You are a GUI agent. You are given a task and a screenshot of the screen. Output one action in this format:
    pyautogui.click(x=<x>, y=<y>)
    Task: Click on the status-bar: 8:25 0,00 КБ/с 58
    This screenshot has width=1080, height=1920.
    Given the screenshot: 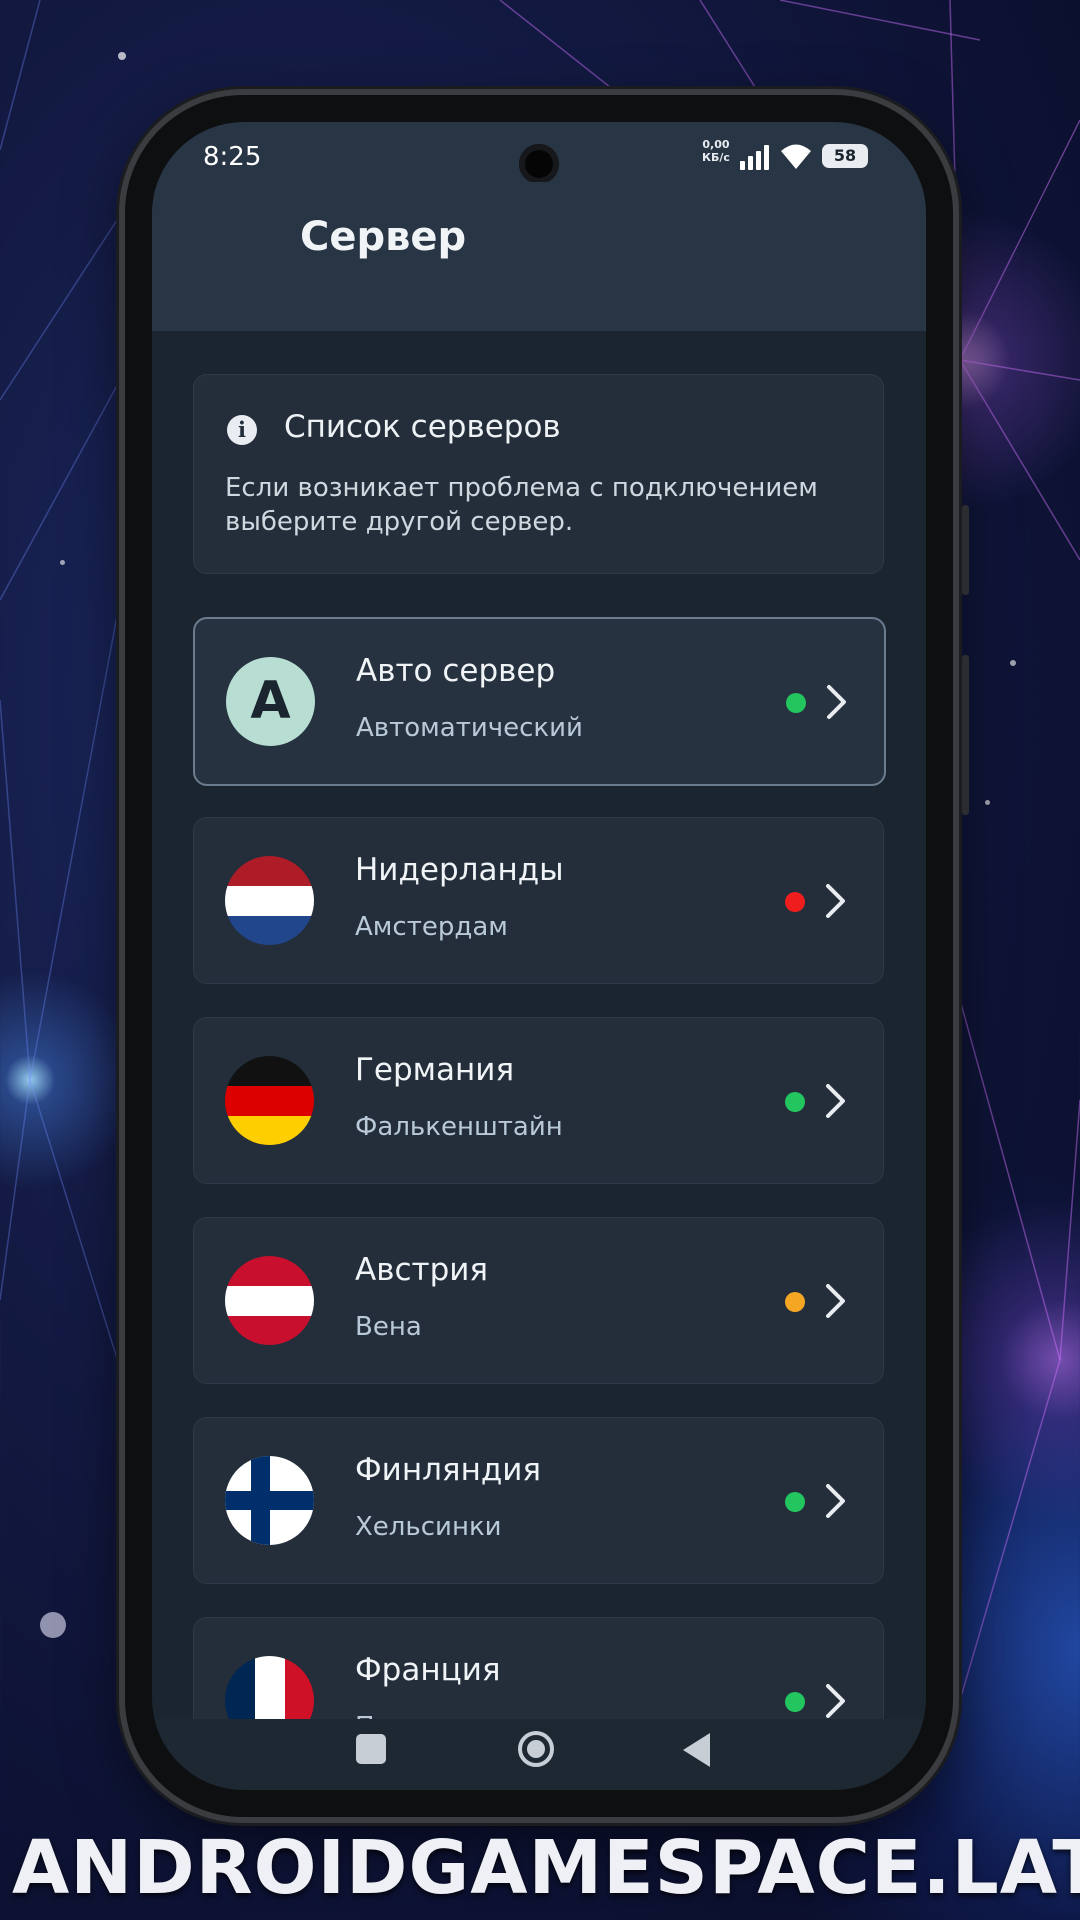 What is the action you would take?
    pyautogui.click(x=539, y=153)
    